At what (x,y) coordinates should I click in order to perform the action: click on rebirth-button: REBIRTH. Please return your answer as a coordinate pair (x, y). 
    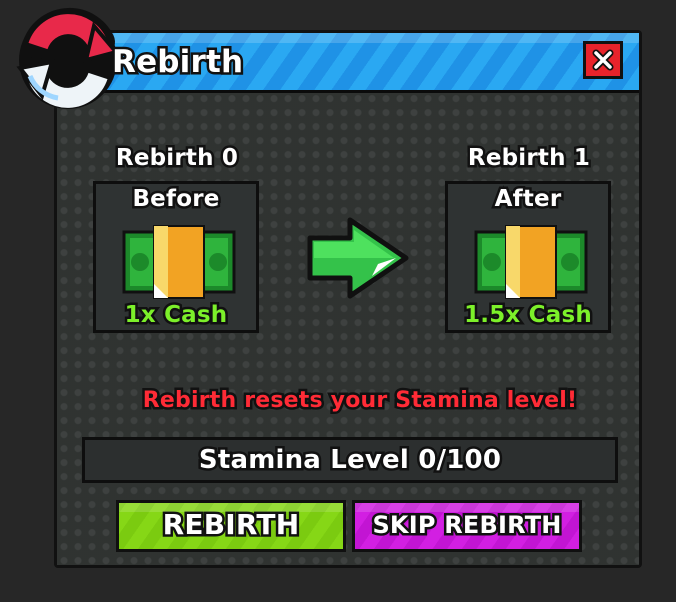
    Looking at the image, I should click on (231, 526).